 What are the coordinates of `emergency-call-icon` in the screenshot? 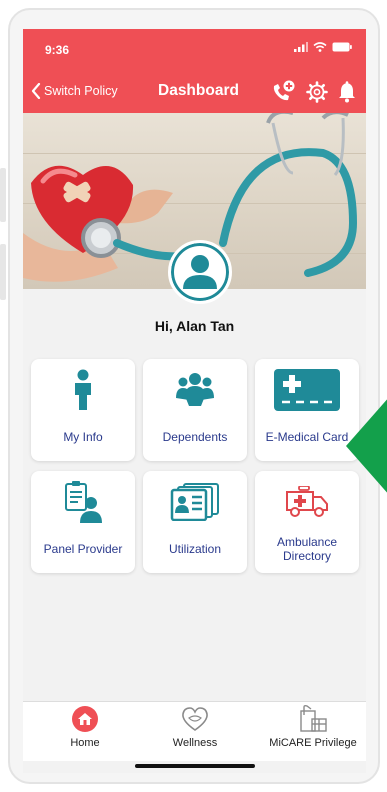 It's located at (283, 92).